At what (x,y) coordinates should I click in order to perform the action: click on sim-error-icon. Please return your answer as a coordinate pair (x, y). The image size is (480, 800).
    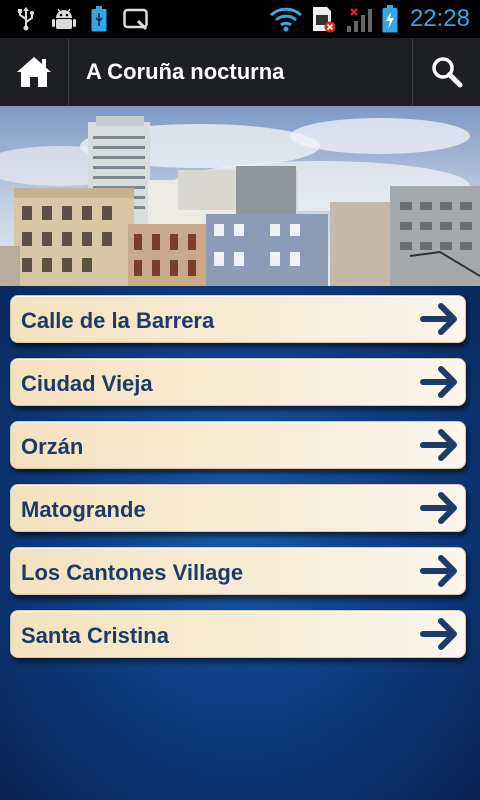
    Looking at the image, I should click on (324, 19).